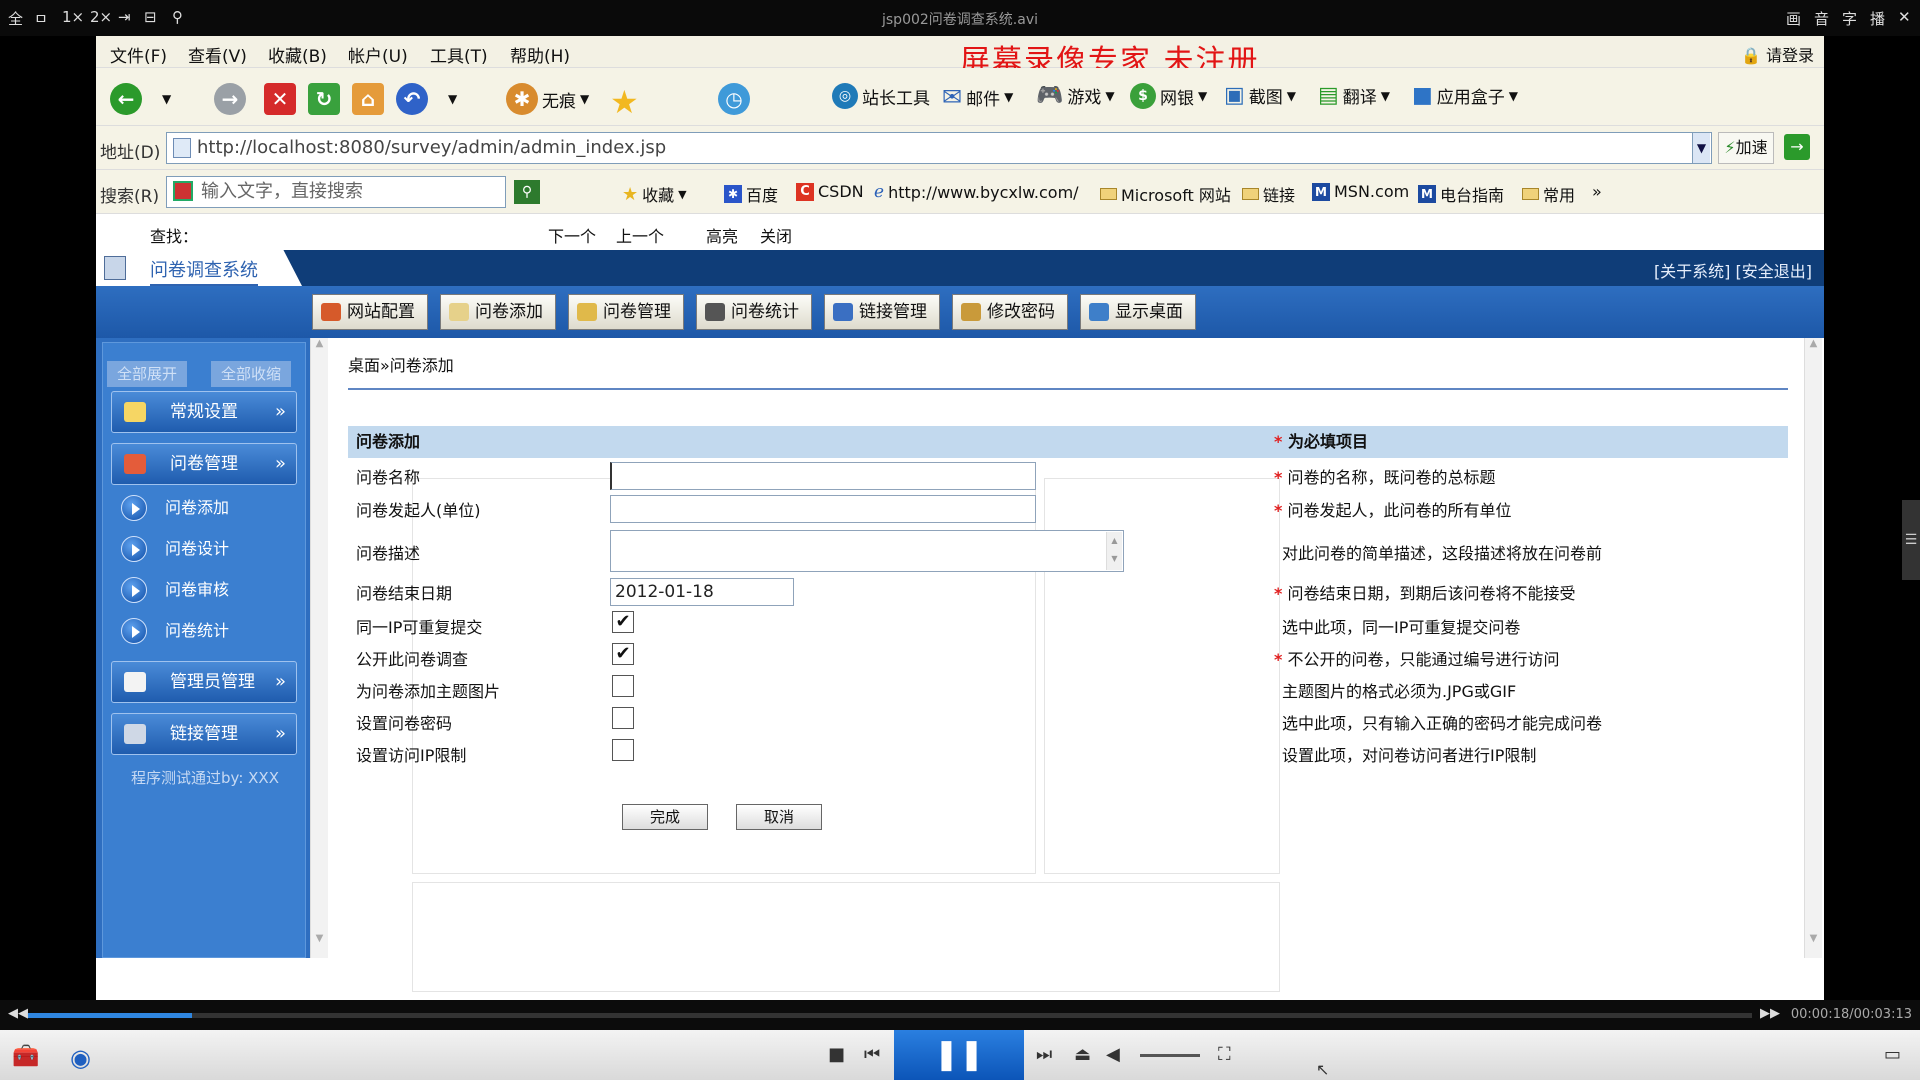  I want to click on content-scrollbar: ▲ ▼, so click(1813, 648).